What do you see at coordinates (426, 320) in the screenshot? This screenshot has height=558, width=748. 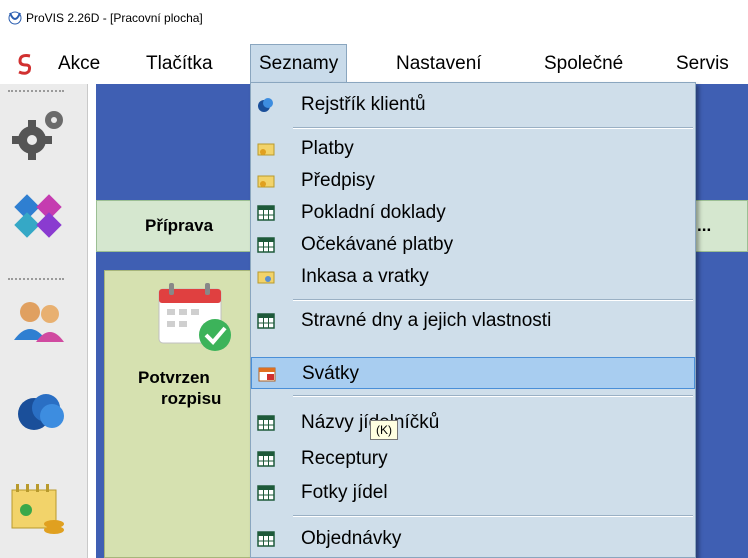 I see `menu-item-label: Stravné dny a jejich vlastnosti` at bounding box center [426, 320].